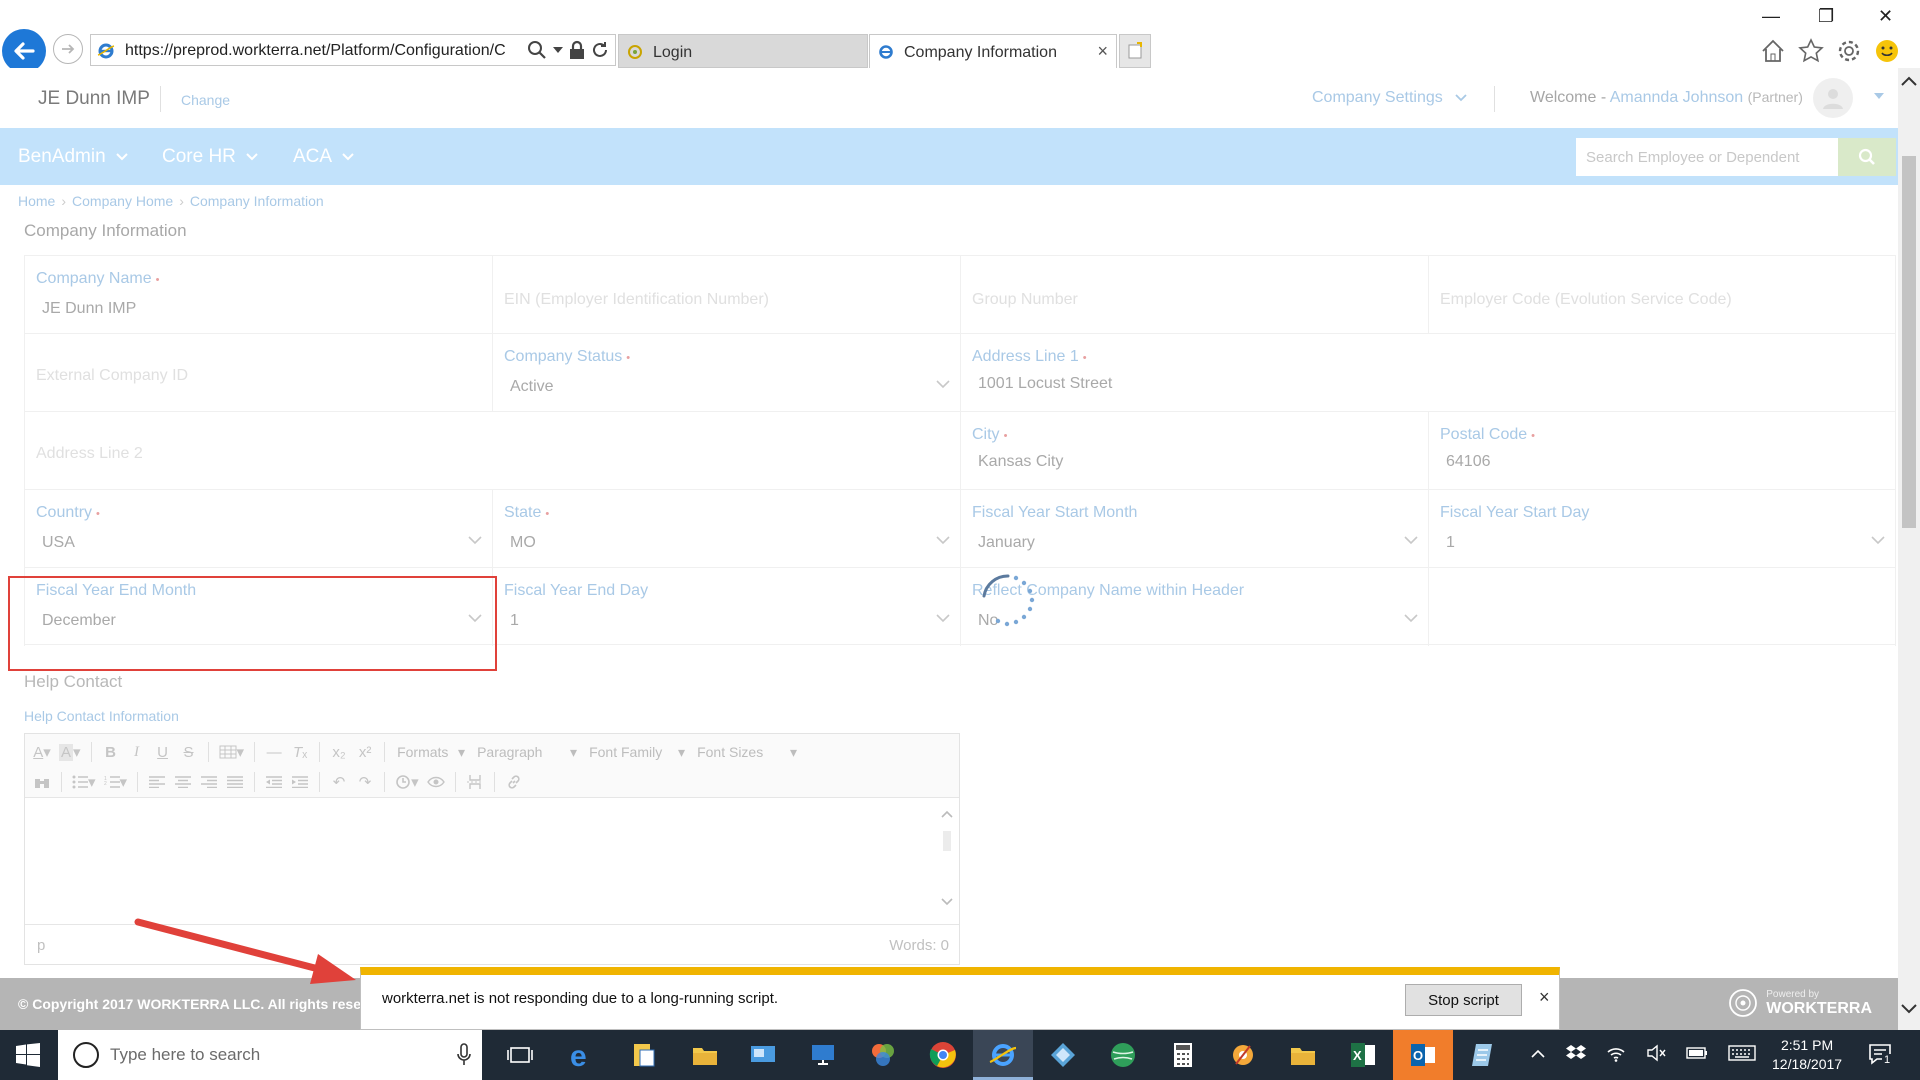 The height and width of the screenshot is (1080, 1920). I want to click on postal-code-field: Postal Code • 64106, so click(1662, 451).